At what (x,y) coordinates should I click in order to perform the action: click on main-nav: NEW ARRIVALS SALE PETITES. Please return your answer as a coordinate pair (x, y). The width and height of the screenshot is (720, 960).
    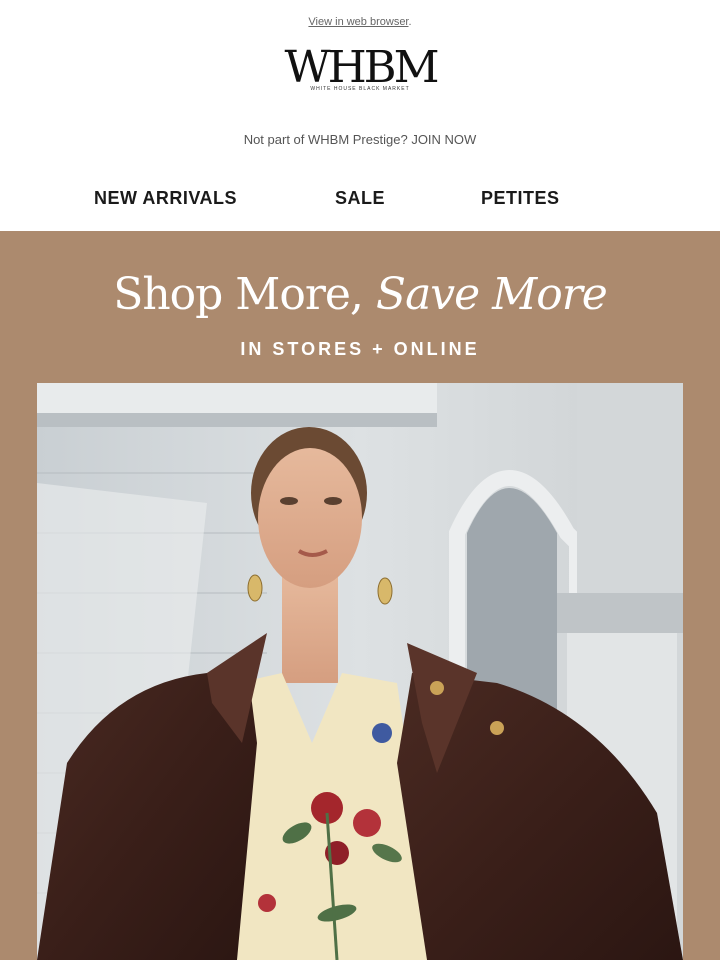
    Looking at the image, I should click on (360, 201).